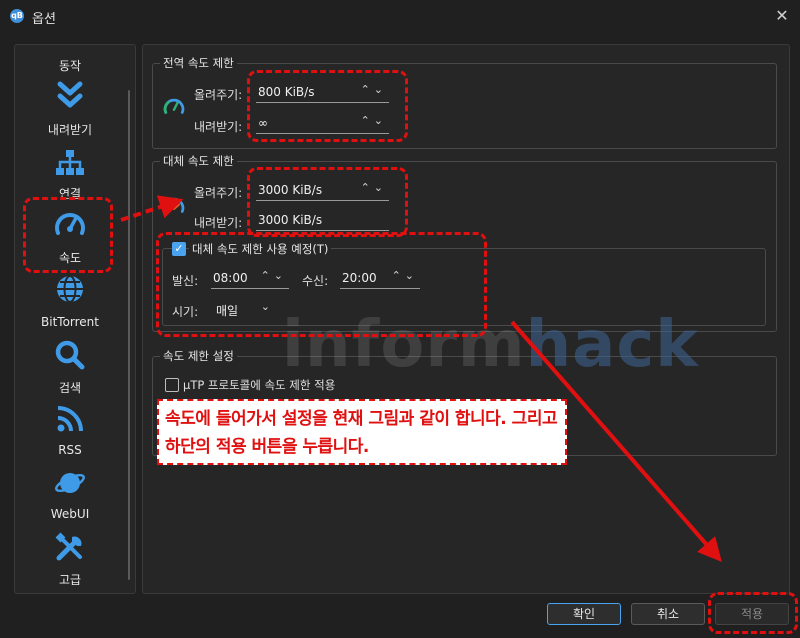  What do you see at coordinates (70, 450) in the screenshot?
I see `sidebar-item-rss-label: RSS` at bounding box center [70, 450].